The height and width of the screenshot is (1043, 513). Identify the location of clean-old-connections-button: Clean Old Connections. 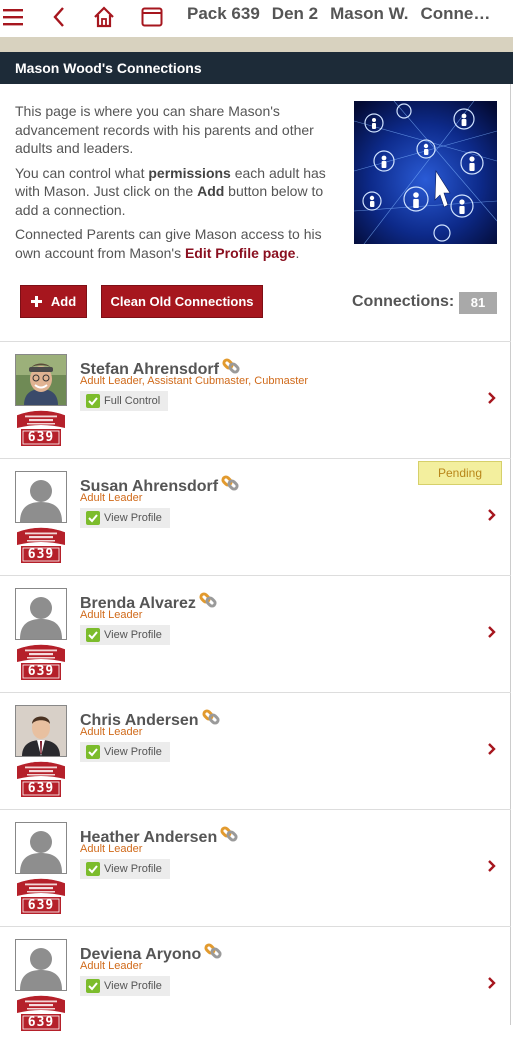
(182, 301).